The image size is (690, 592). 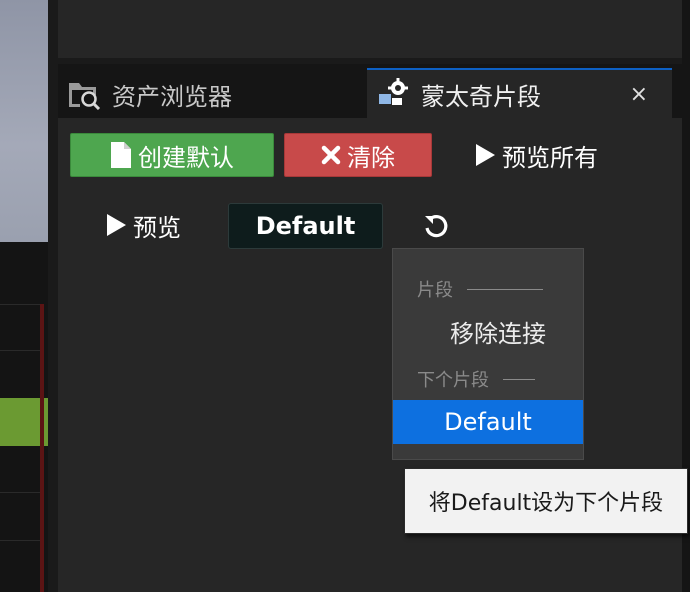 I want to click on x-icon, so click(x=331, y=155).